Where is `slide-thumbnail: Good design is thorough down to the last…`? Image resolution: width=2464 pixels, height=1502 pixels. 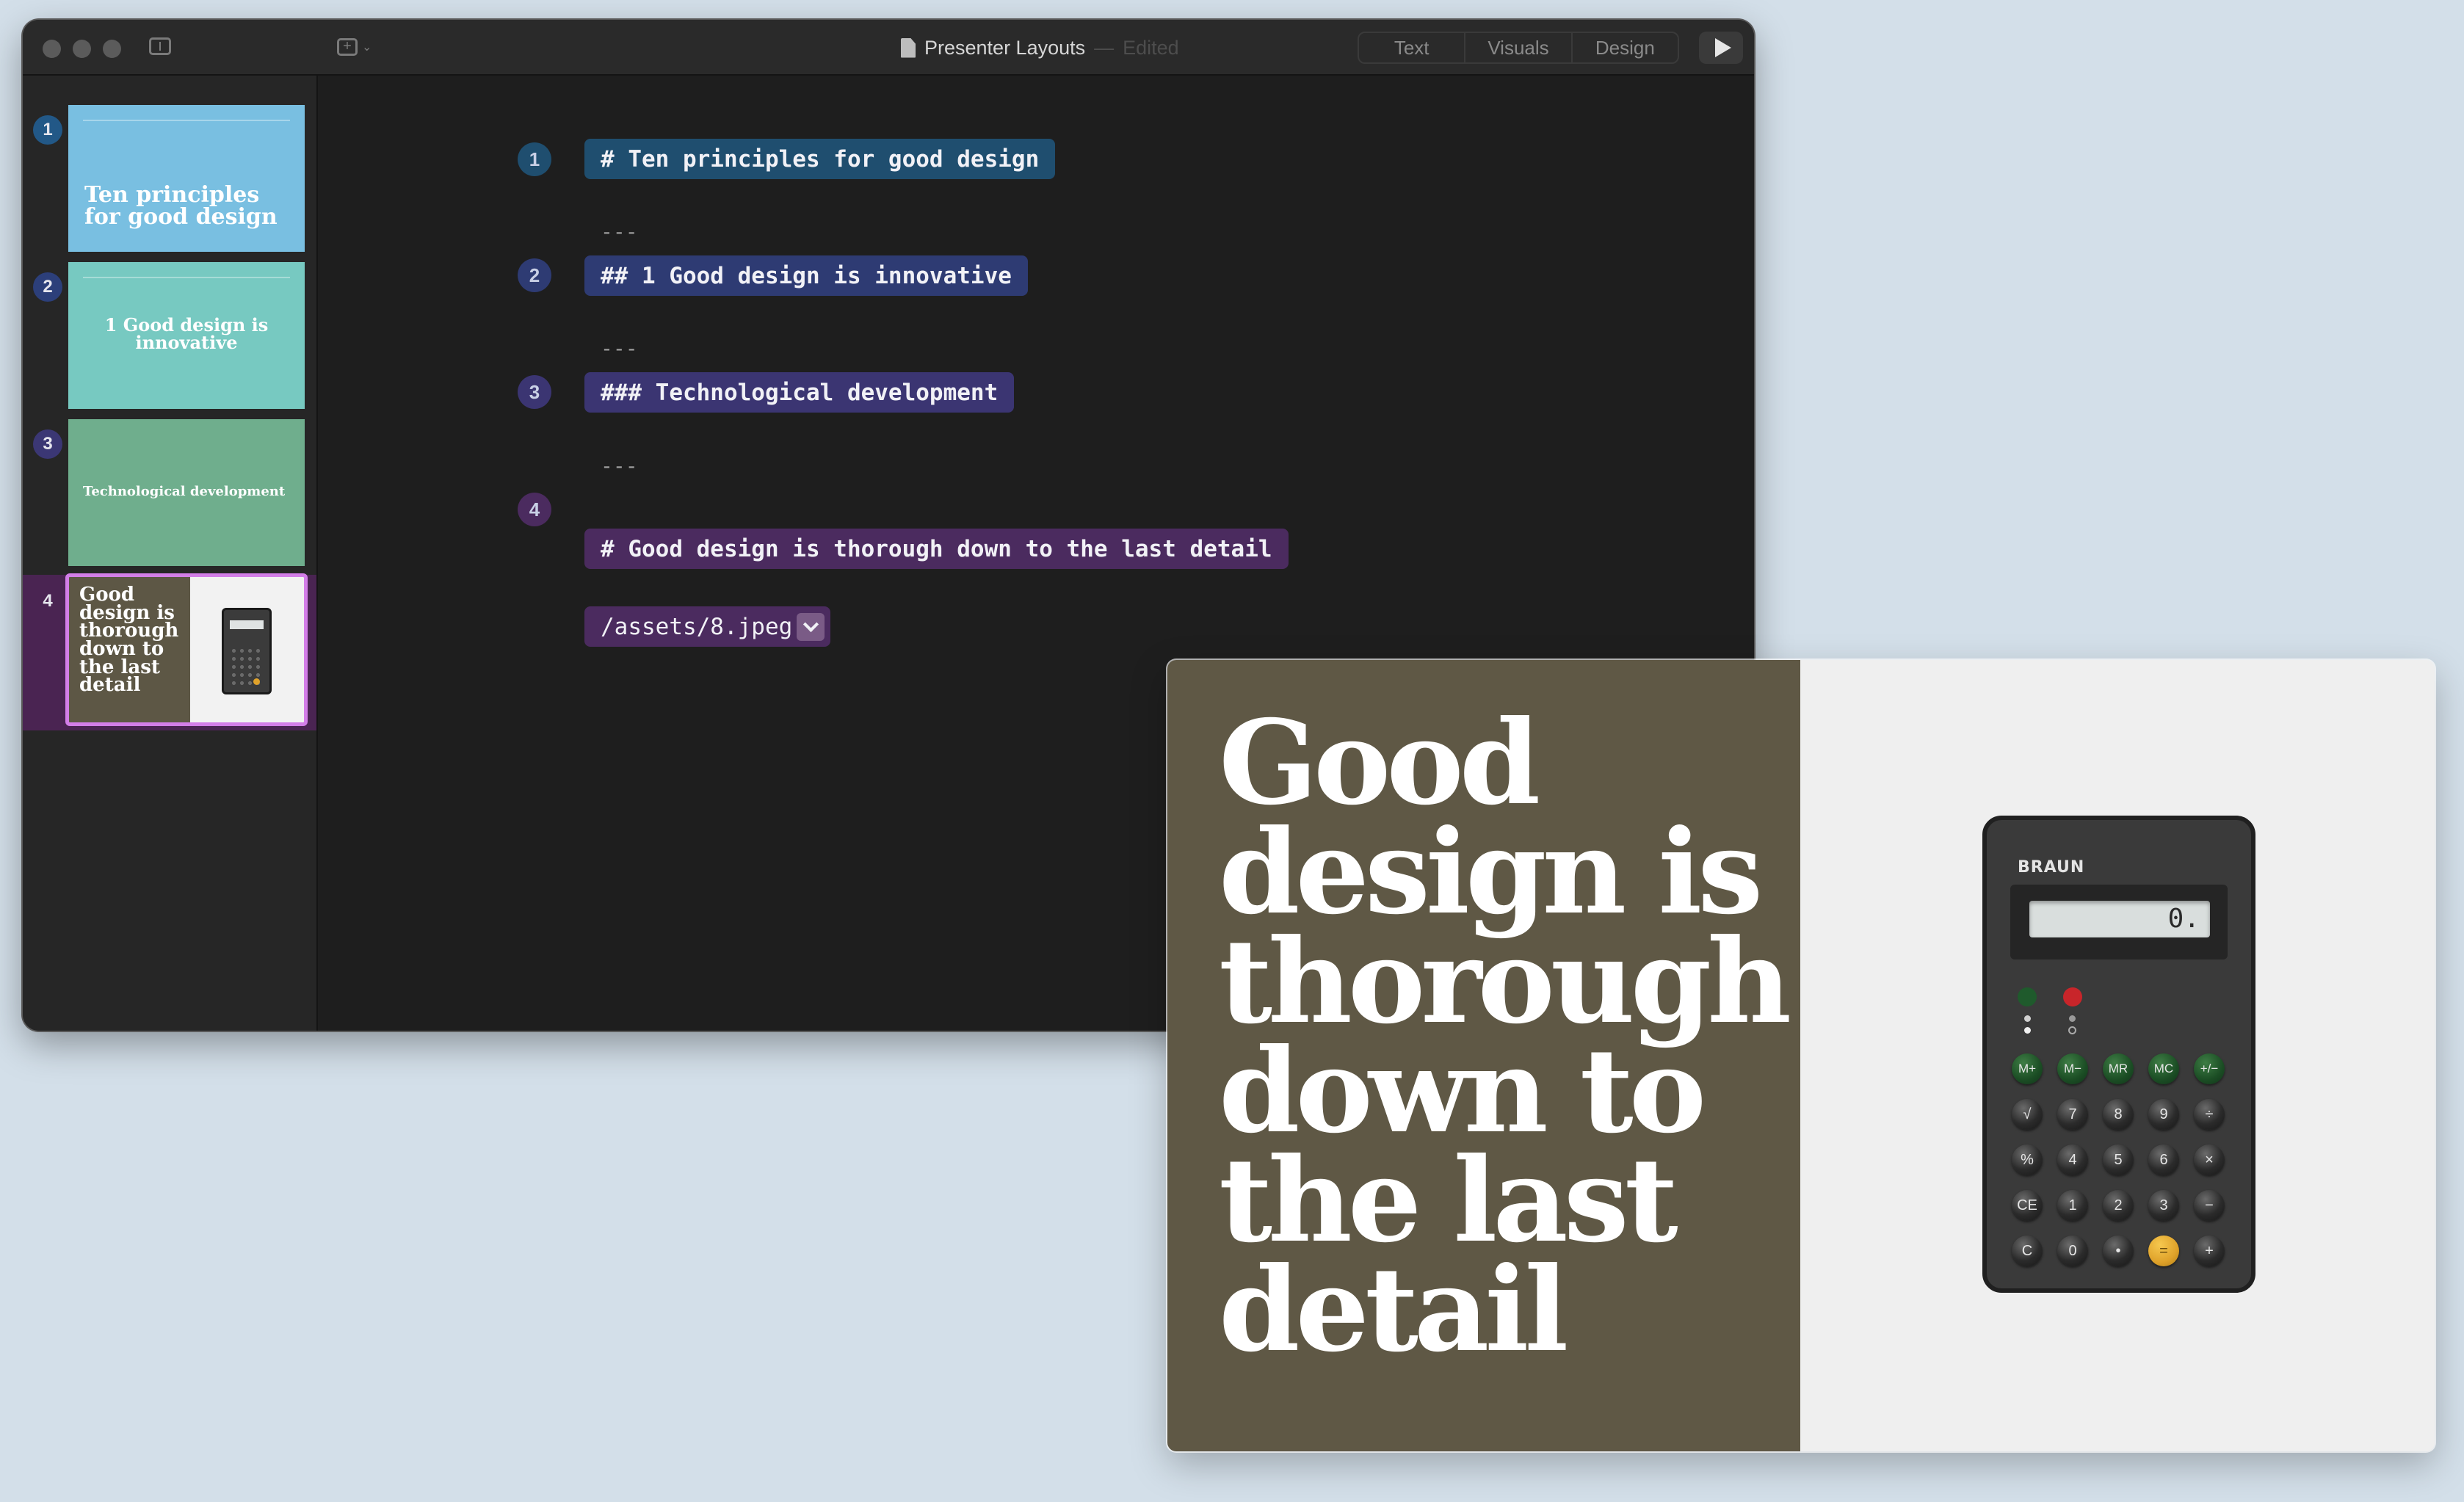
slide-thumbnail: Good design is thorough down to the last… is located at coordinates (186, 649).